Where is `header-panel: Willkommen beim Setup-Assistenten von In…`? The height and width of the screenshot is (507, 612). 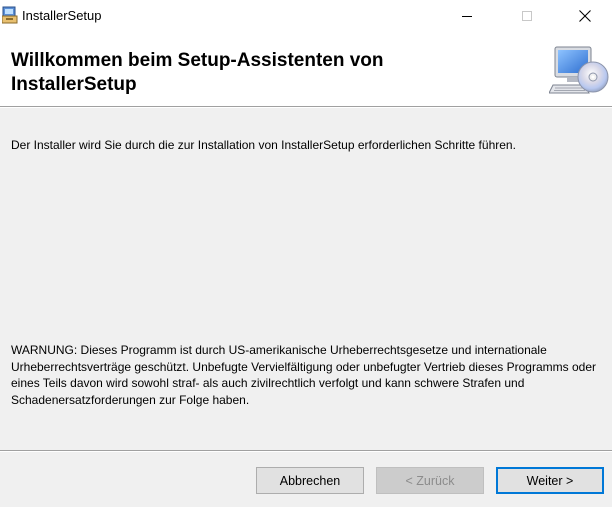 header-panel: Willkommen beim Setup-Assistenten von In… is located at coordinates (306, 68).